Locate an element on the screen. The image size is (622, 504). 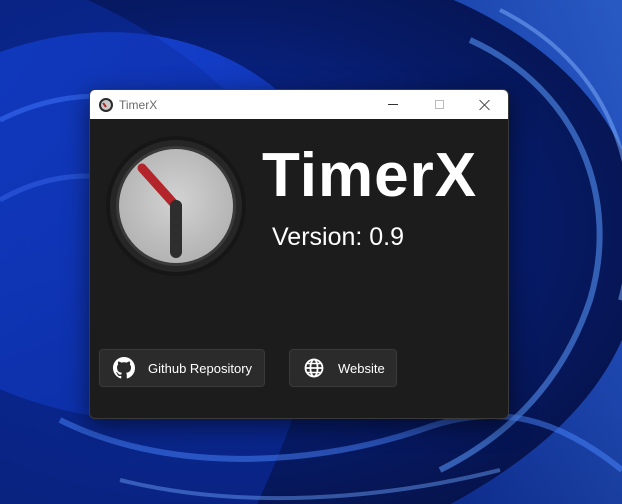
maximize-icon is located at coordinates (439, 104).